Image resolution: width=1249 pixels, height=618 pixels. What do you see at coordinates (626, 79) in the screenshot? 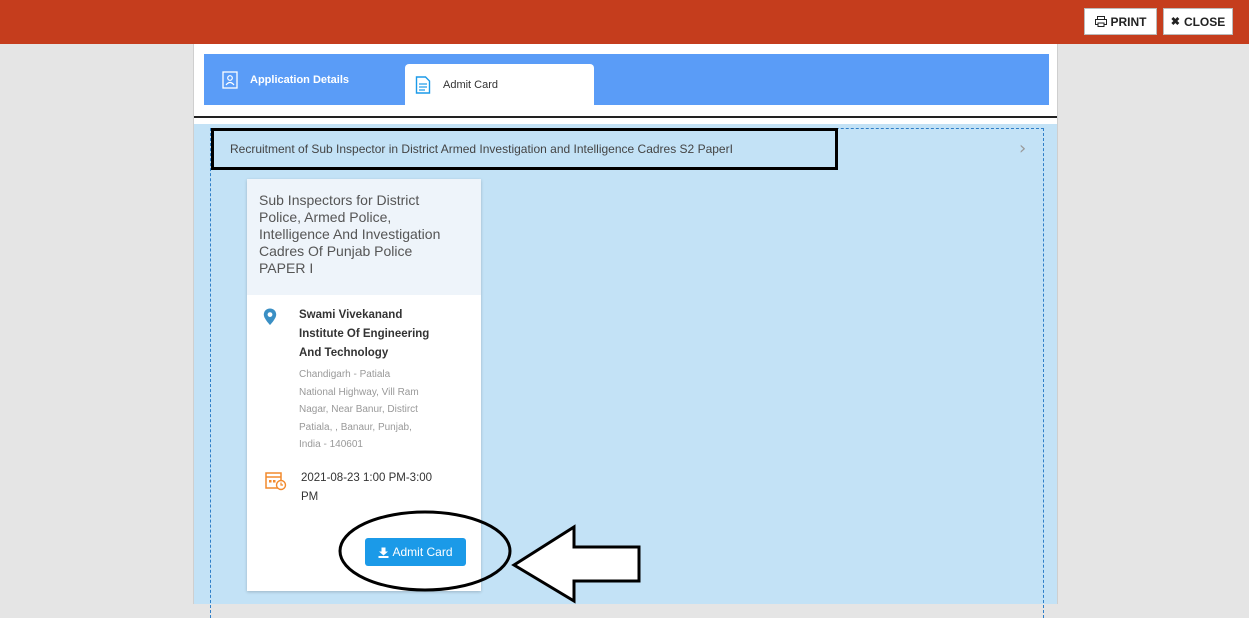
I see `tab-bar: Application Details Admit Card` at bounding box center [626, 79].